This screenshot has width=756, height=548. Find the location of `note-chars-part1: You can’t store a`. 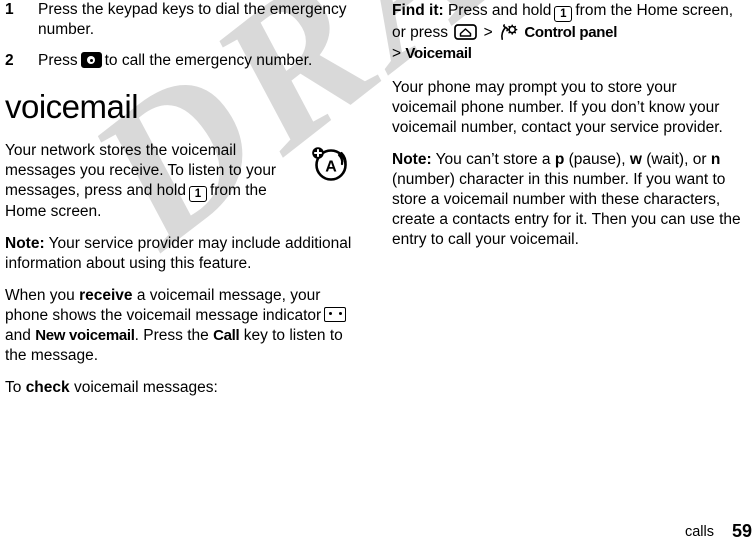

note-chars-part1: You can’t store a is located at coordinates (493, 159).